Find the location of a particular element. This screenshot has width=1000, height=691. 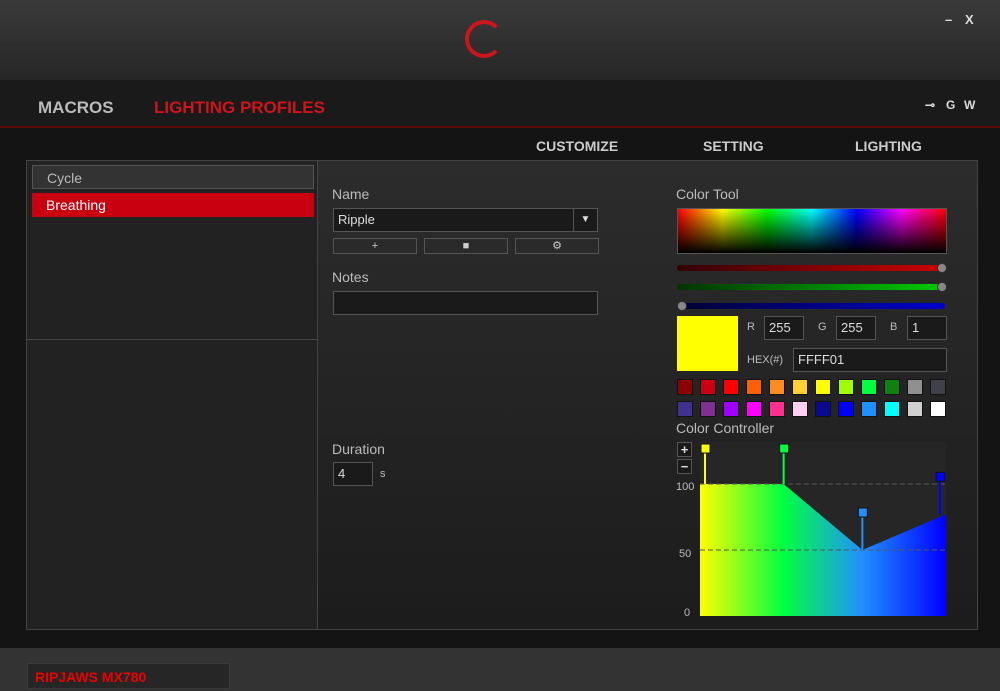

g-label: G is located at coordinates (822, 327).